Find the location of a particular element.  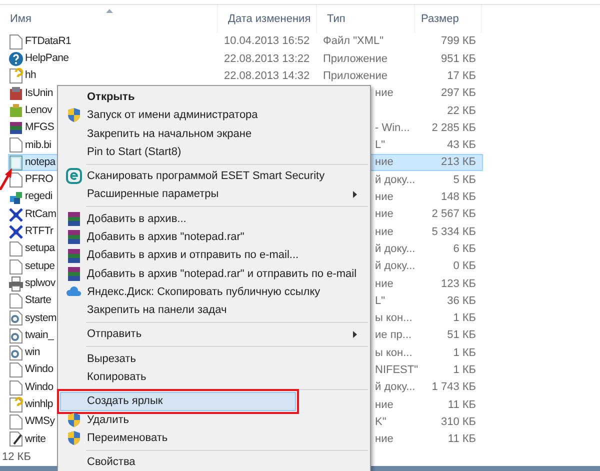

file-name: Starte is located at coordinates (38, 300).